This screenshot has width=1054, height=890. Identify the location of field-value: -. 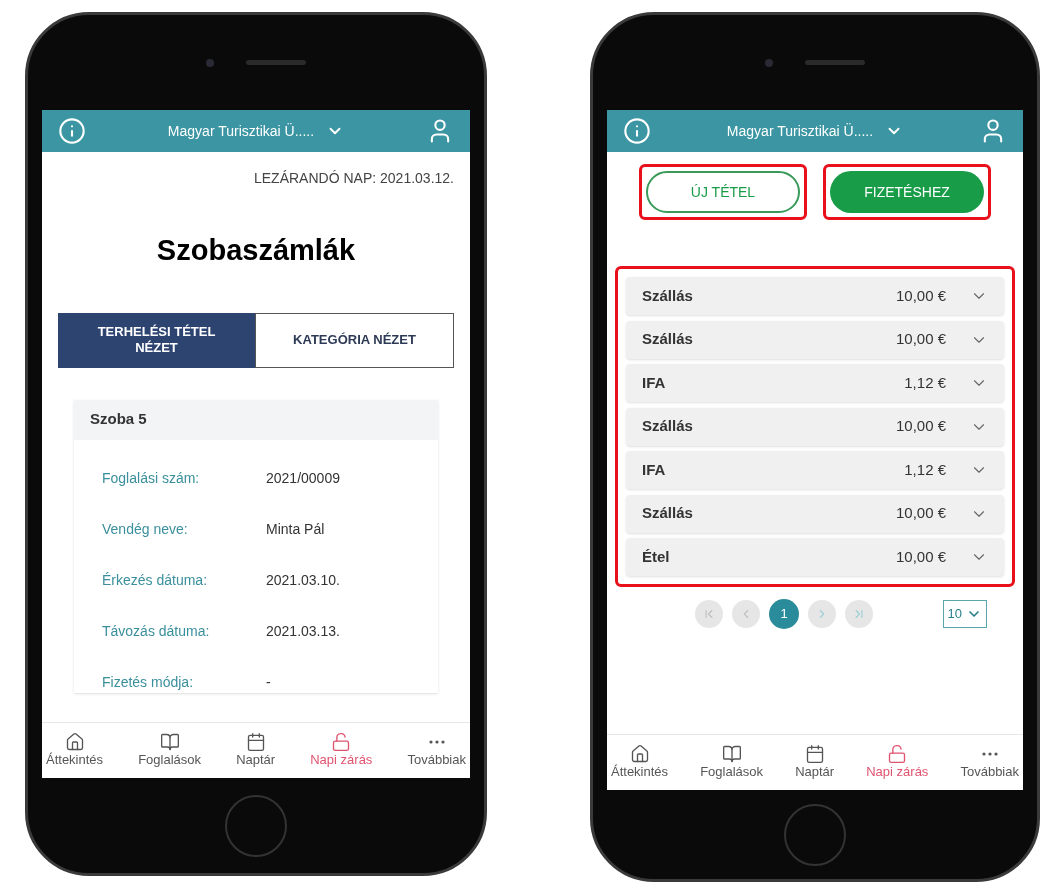
(268, 682).